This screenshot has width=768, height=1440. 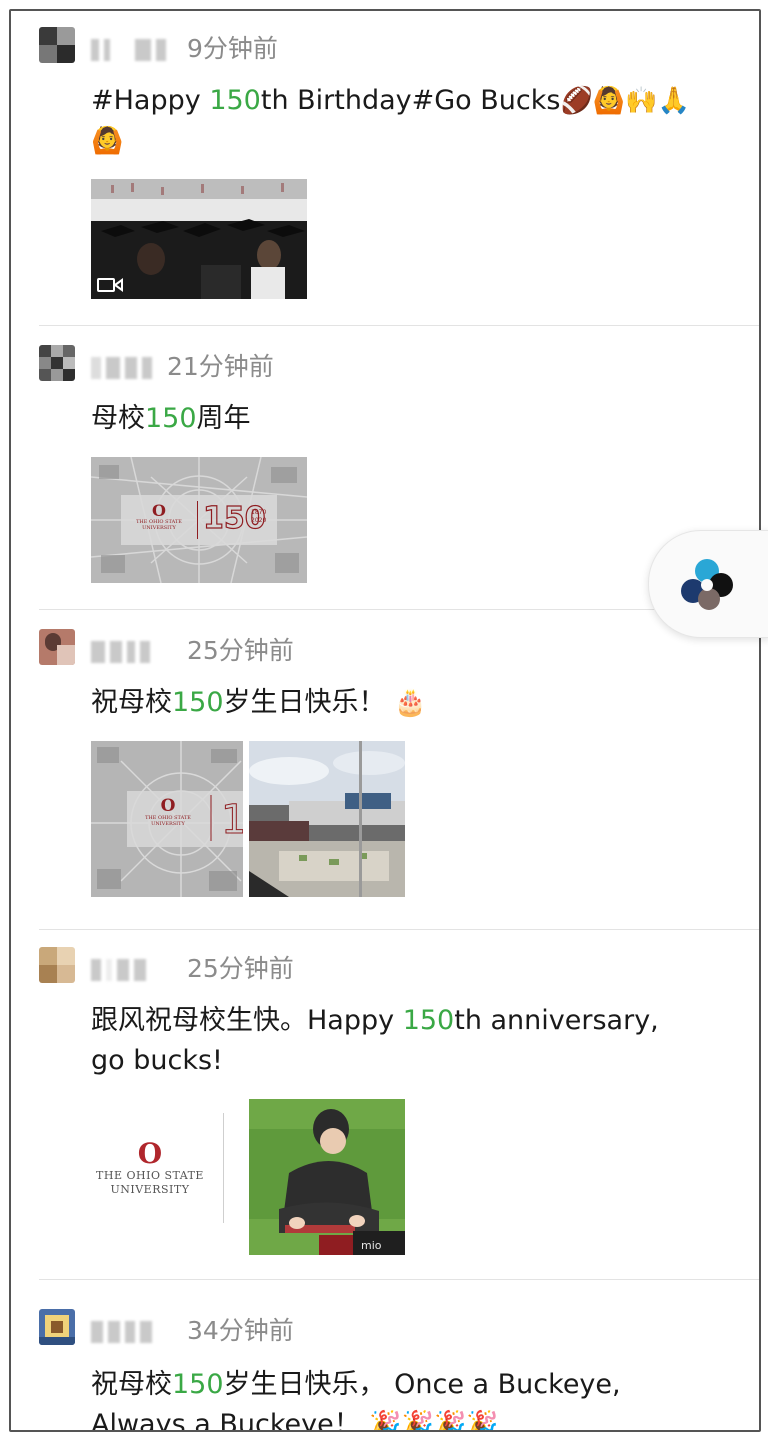 What do you see at coordinates (199, 239) in the screenshot?
I see `video-thumbnail` at bounding box center [199, 239].